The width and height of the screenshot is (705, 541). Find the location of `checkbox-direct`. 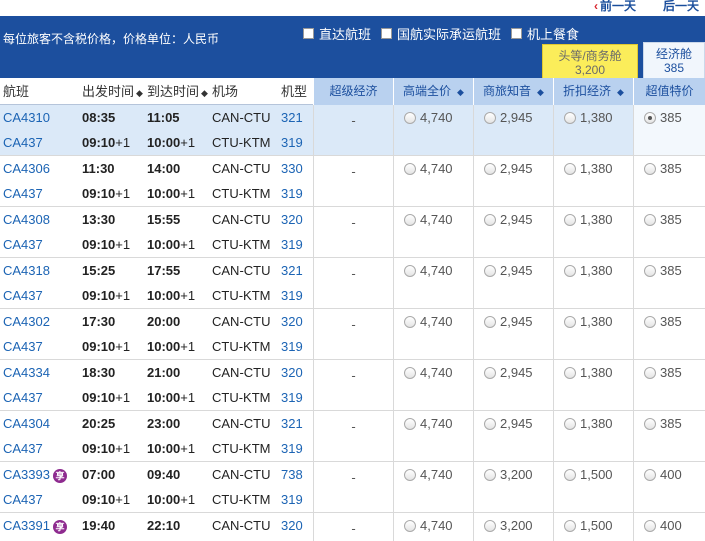

checkbox-direct is located at coordinates (308, 33).